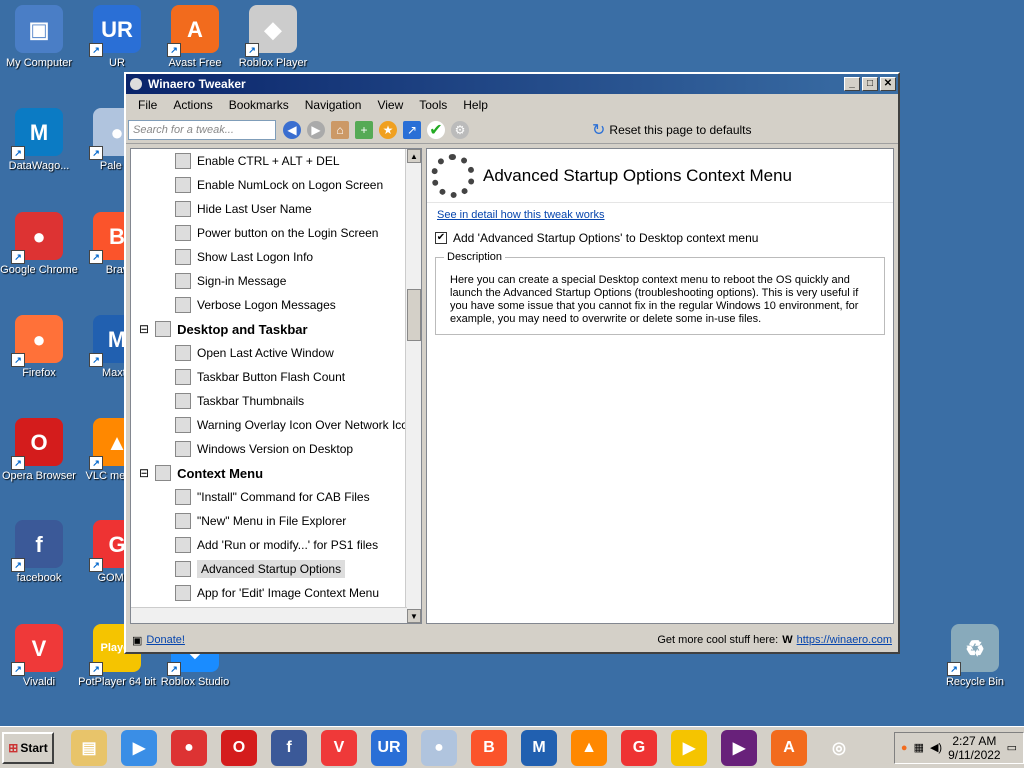 Image resolution: width=1024 pixels, height=768 pixels. What do you see at coordinates (919, 747) in the screenshot?
I see `network-icon: ▦` at bounding box center [919, 747].